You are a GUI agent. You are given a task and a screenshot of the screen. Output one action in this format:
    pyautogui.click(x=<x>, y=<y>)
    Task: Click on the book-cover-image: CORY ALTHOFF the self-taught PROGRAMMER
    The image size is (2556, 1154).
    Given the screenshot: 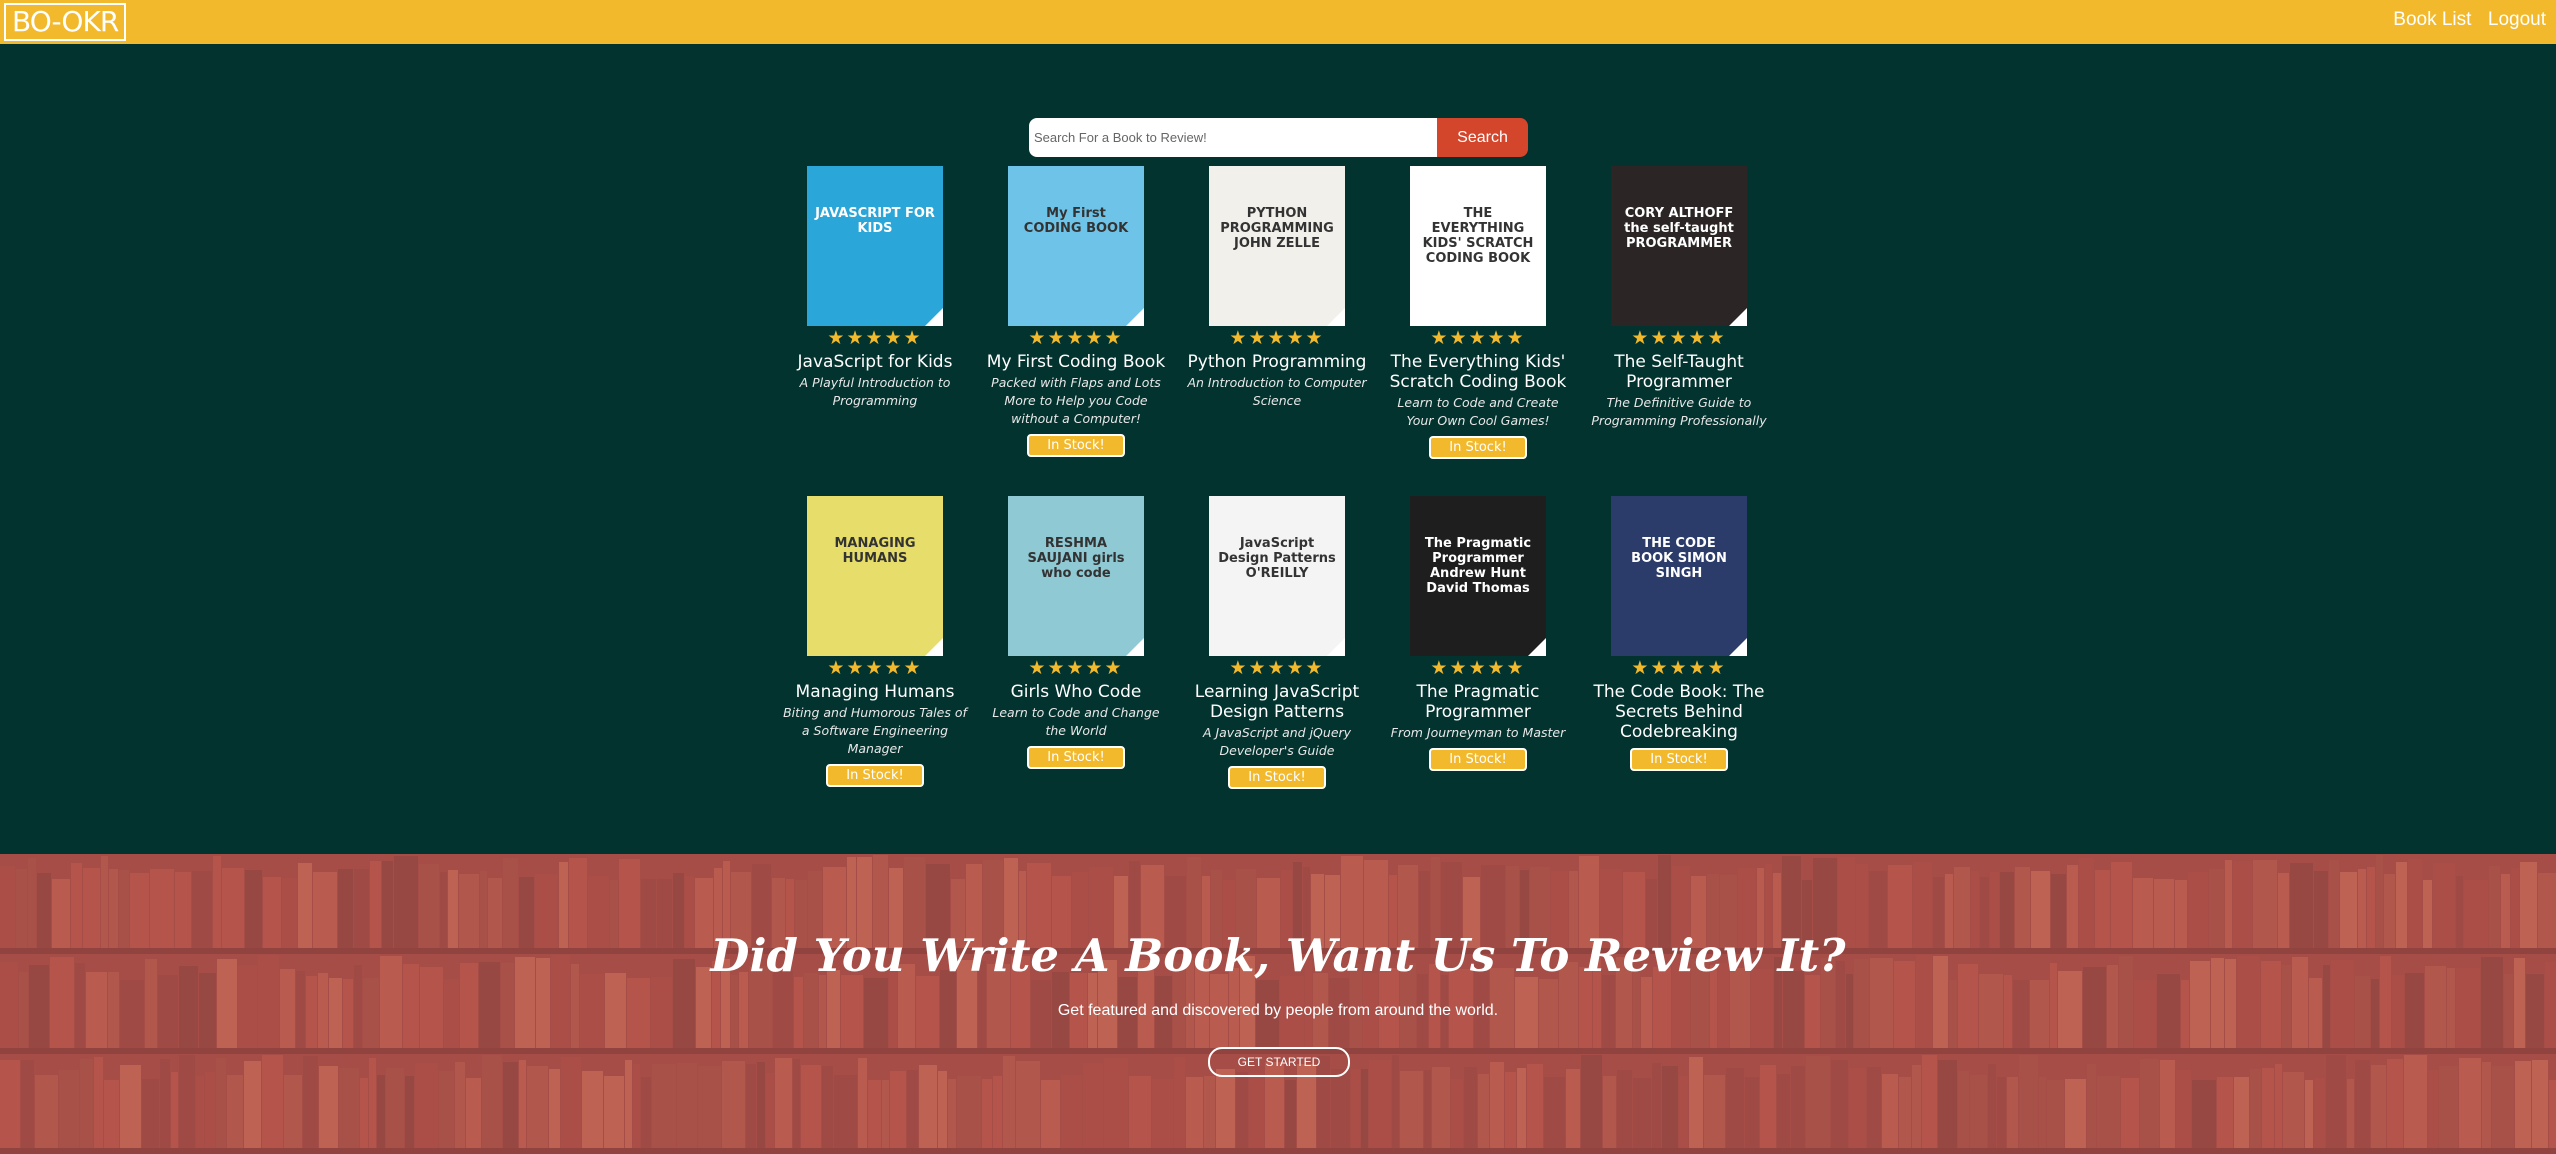 What is the action you would take?
    pyautogui.click(x=1679, y=246)
    